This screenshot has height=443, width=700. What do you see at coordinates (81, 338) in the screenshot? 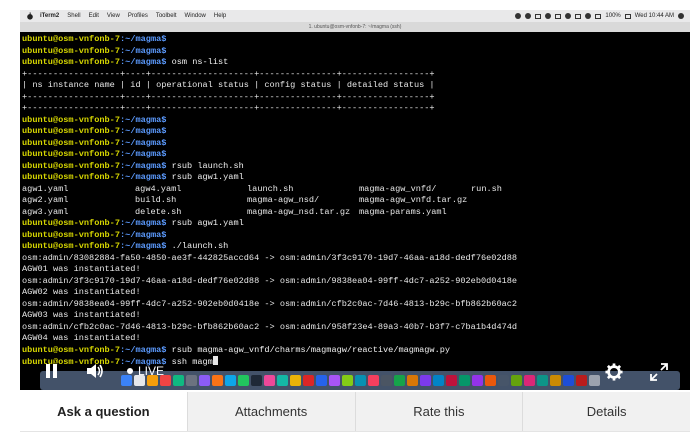
I see `terminal-output-line: AGW04 was instantiated!` at bounding box center [81, 338].